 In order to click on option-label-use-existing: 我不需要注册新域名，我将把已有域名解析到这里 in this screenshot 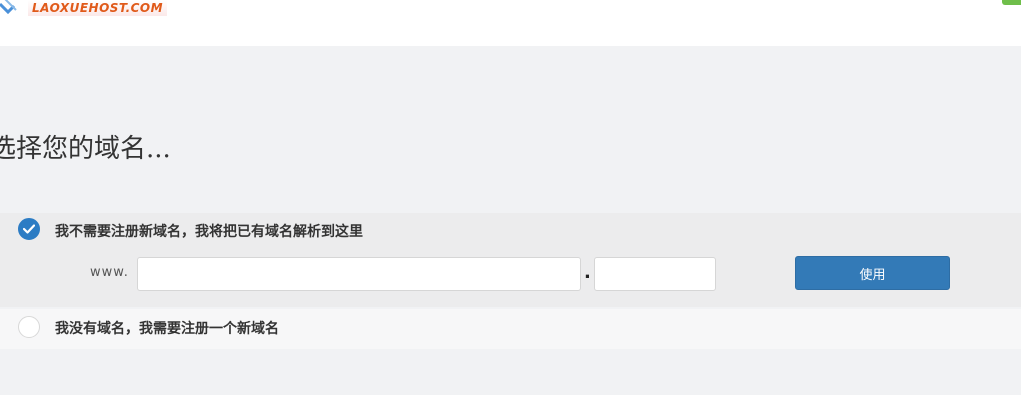, I will do `click(209, 231)`.